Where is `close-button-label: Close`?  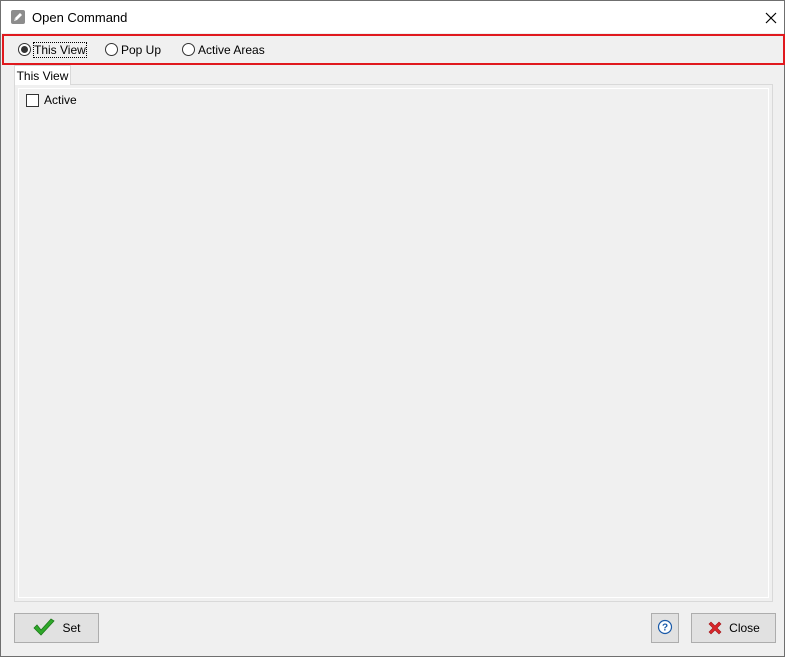 close-button-label: Close is located at coordinates (744, 628).